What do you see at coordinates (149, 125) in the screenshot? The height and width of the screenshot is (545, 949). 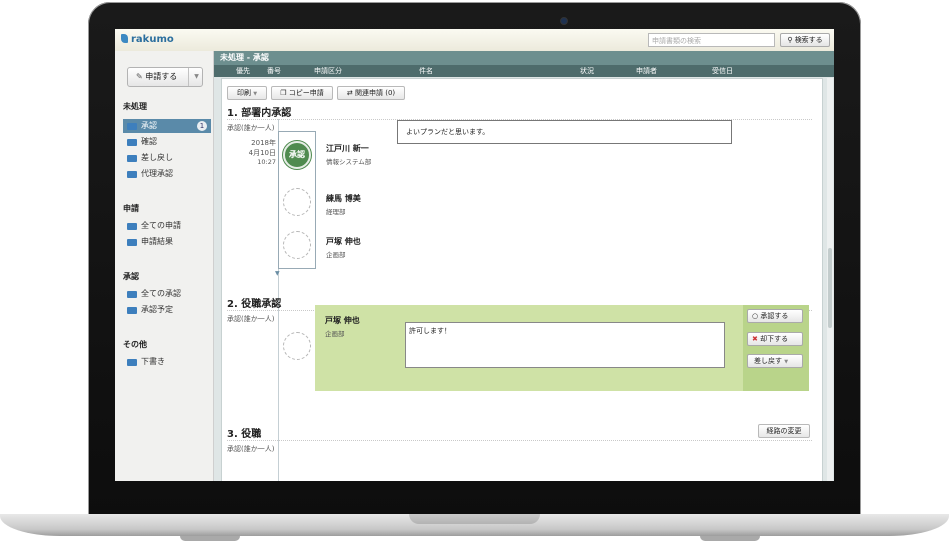 I see `sidebar-item-label: 承認` at bounding box center [149, 125].